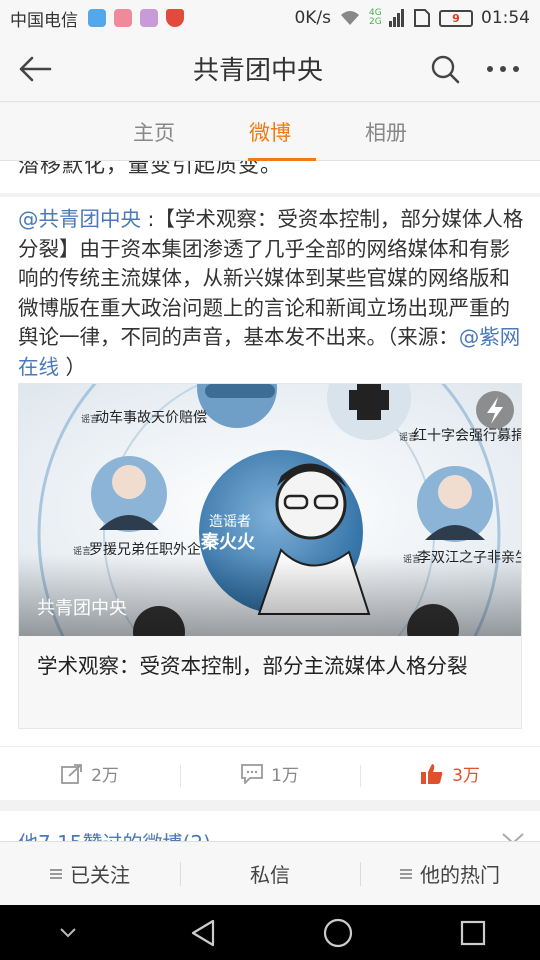 This screenshot has width=540, height=960. Describe the element at coordinates (350, 18) in the screenshot. I see `wifi-icon` at that location.